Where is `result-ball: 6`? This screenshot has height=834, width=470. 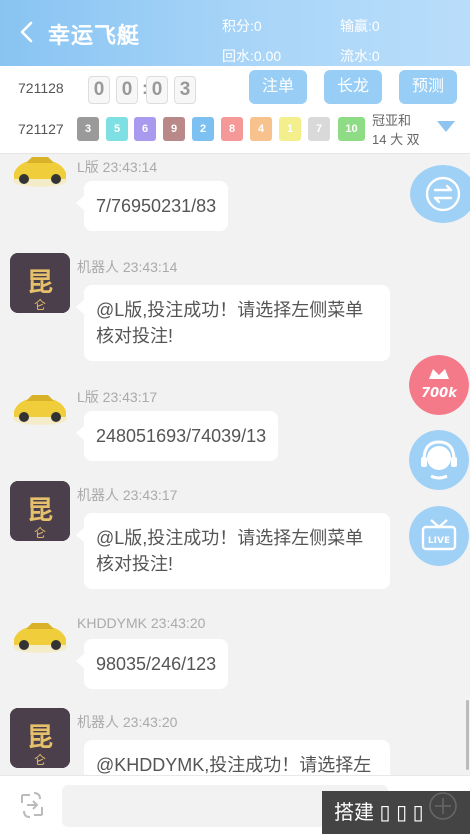 result-ball: 6 is located at coordinates (145, 129).